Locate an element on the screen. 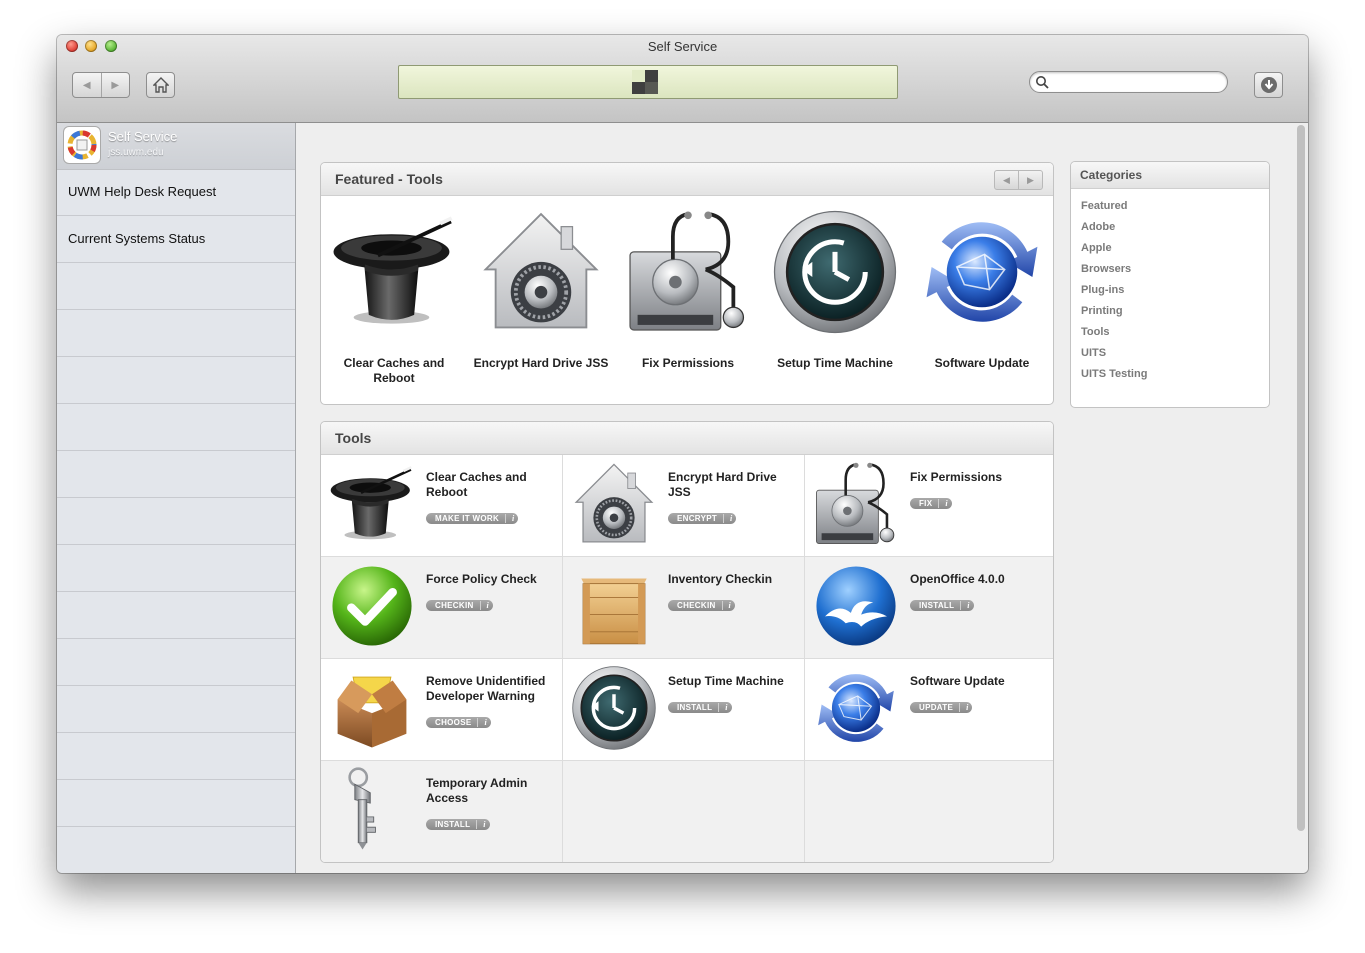  window-title: Self Service is located at coordinates (682, 46).